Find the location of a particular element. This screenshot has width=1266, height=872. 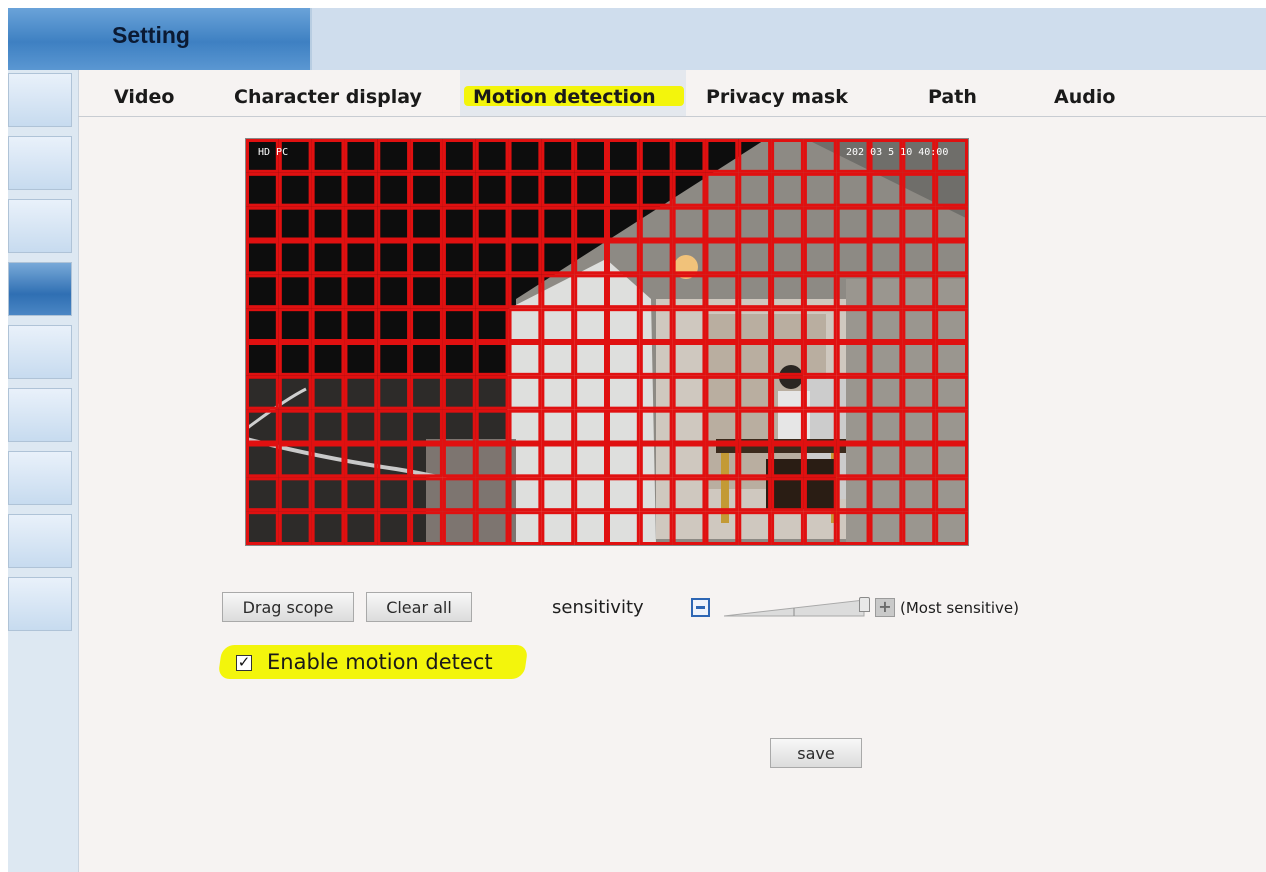

tab-video: Video is located at coordinates (144, 93).